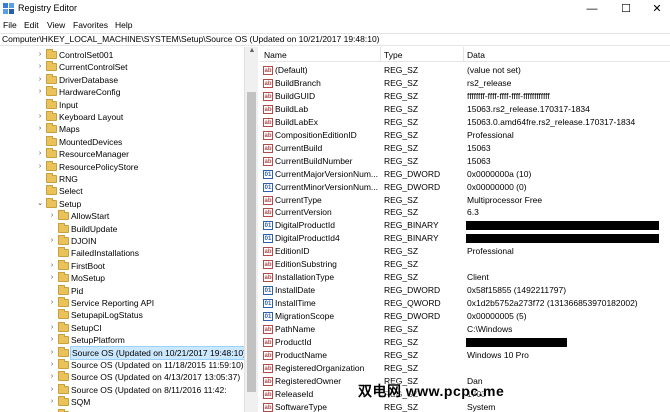  I want to click on column-type-header: Type, so click(393, 55).